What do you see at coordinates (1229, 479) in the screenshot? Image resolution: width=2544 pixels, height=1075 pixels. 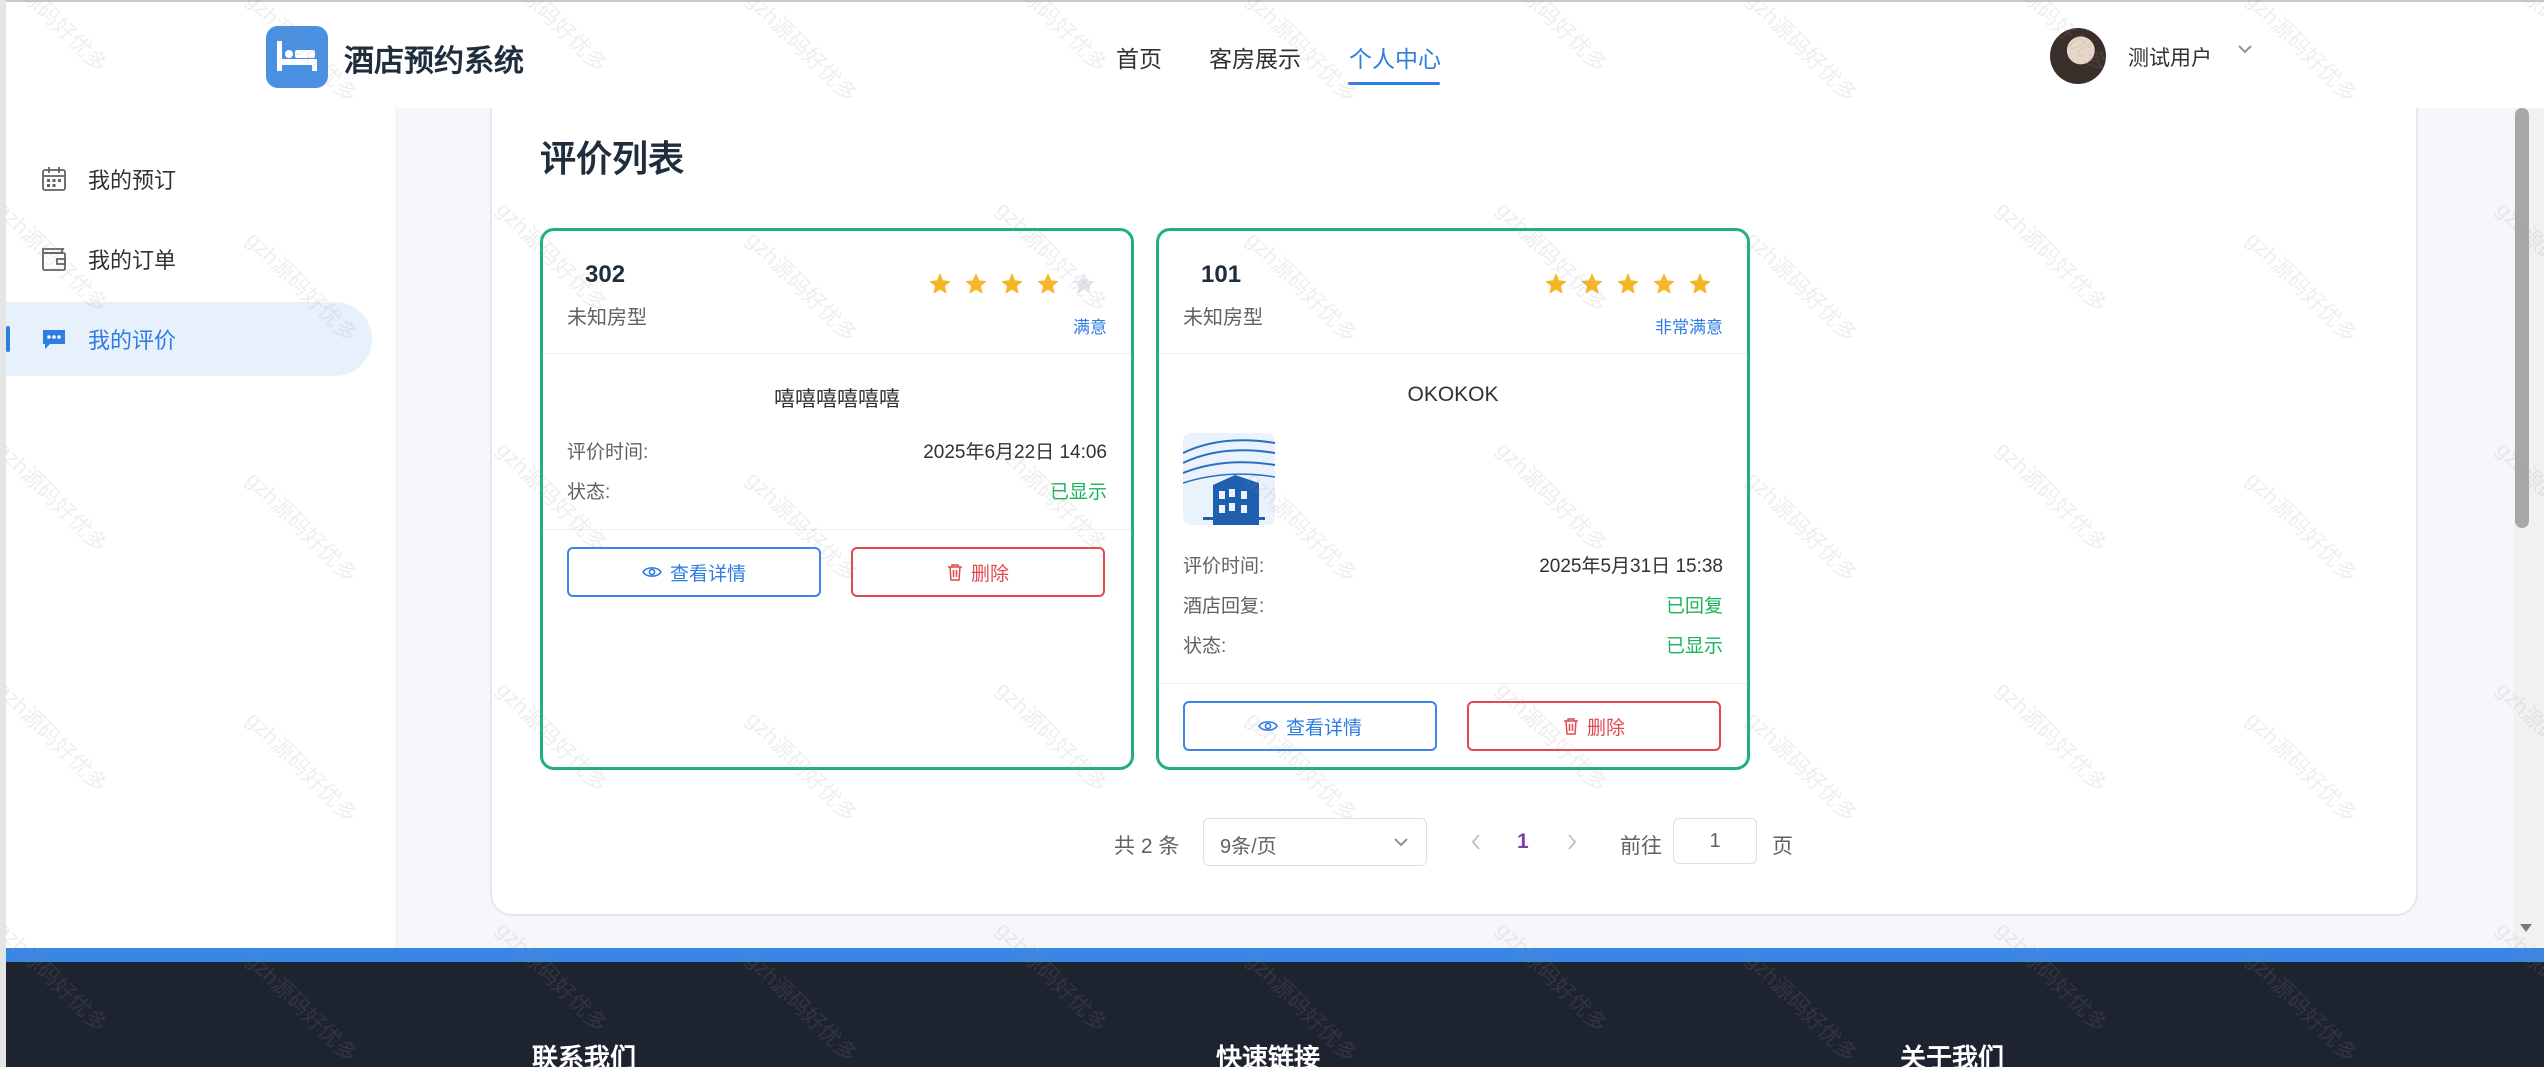 I see `review-photo` at bounding box center [1229, 479].